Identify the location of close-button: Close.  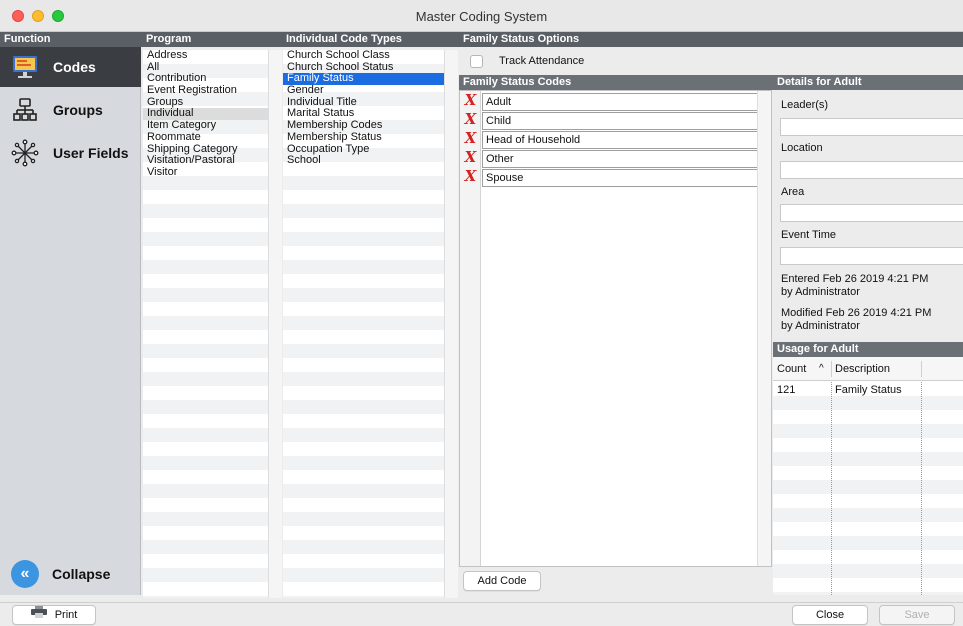
(830, 615).